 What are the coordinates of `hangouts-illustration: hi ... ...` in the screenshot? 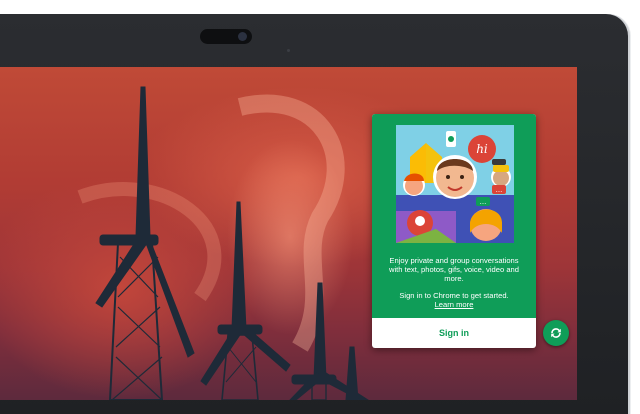 It's located at (455, 184).